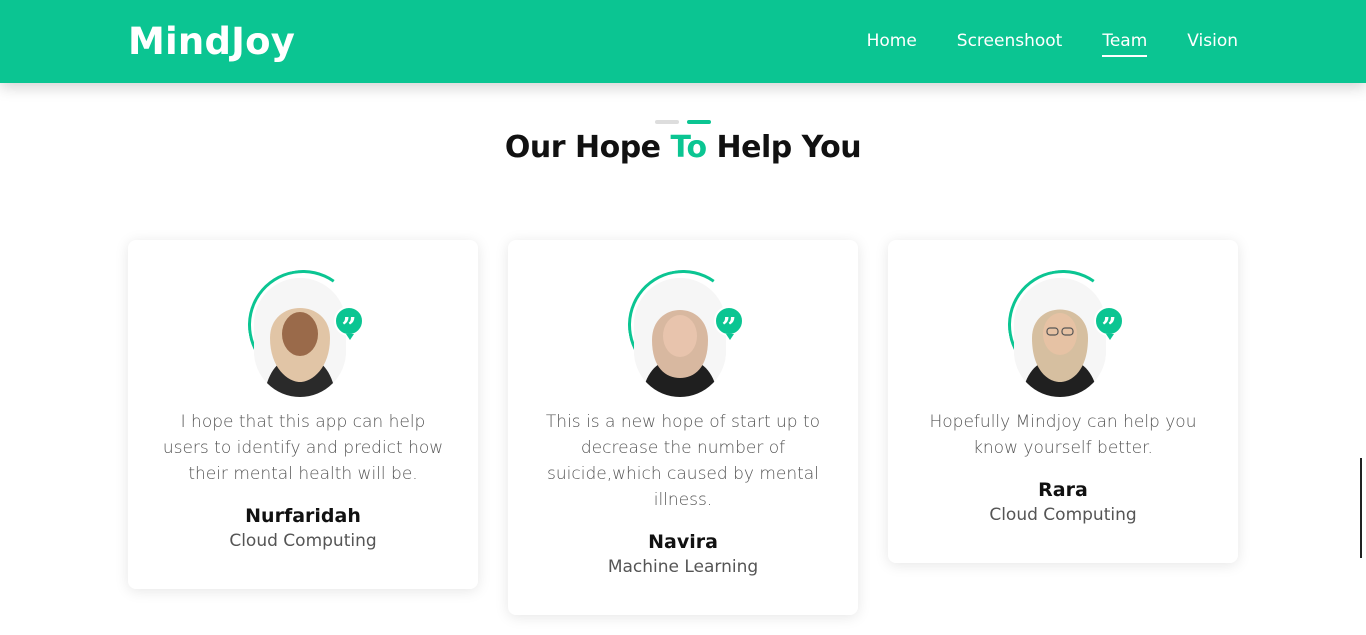  Describe the element at coordinates (683, 542) in the screenshot. I see `member-name: Navira` at that location.